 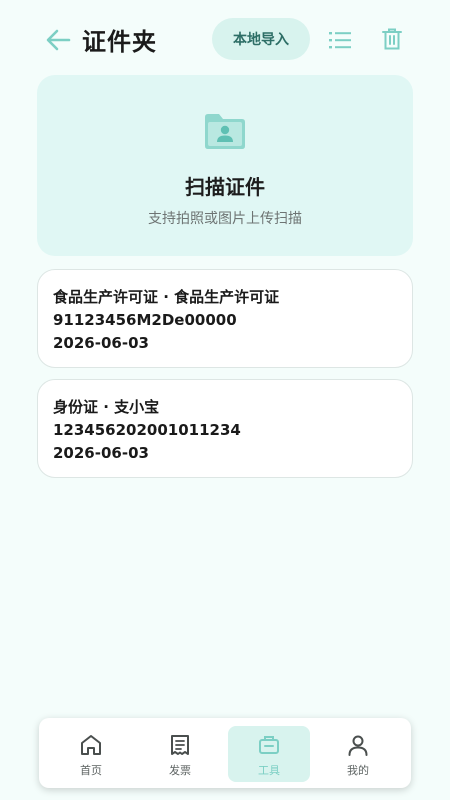 What do you see at coordinates (358, 745) in the screenshot?
I see `user-icon` at bounding box center [358, 745].